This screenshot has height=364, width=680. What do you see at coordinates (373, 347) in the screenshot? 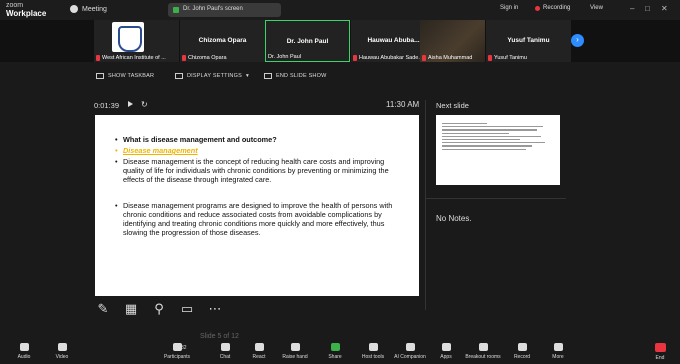
I see `host-tools-icon` at bounding box center [373, 347].